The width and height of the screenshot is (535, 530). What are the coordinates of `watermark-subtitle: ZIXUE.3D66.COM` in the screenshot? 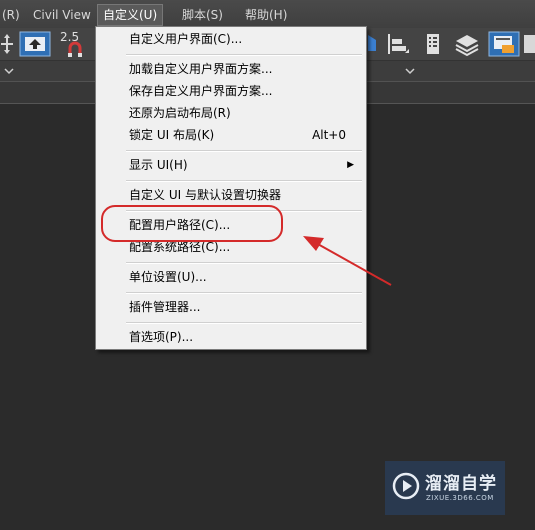 It's located at (460, 498).